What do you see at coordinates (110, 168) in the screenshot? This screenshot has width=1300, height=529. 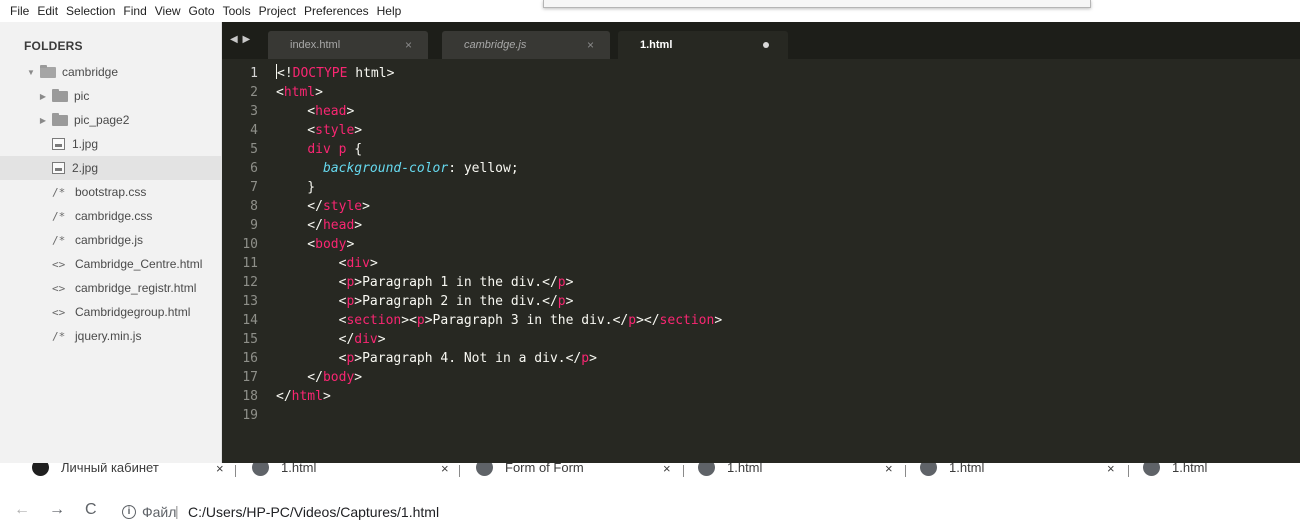 I see `file-2-jpg: 2.jpg` at bounding box center [110, 168].